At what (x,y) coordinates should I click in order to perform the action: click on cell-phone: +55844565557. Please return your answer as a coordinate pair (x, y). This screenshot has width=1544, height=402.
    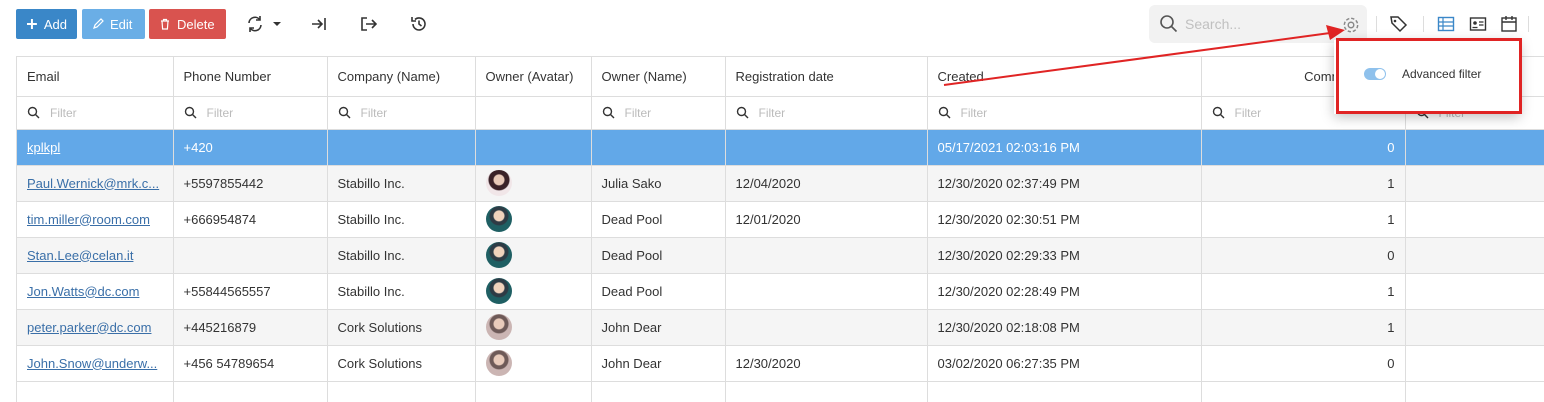
    Looking at the image, I should click on (250, 291).